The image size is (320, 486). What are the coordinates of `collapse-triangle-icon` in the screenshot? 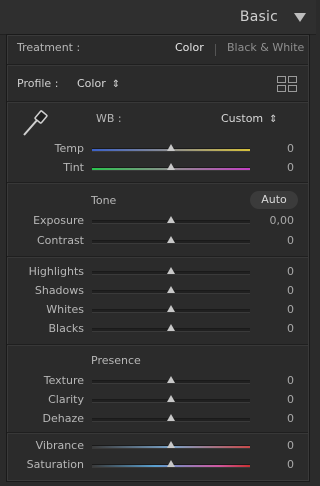 It's located at (300, 17).